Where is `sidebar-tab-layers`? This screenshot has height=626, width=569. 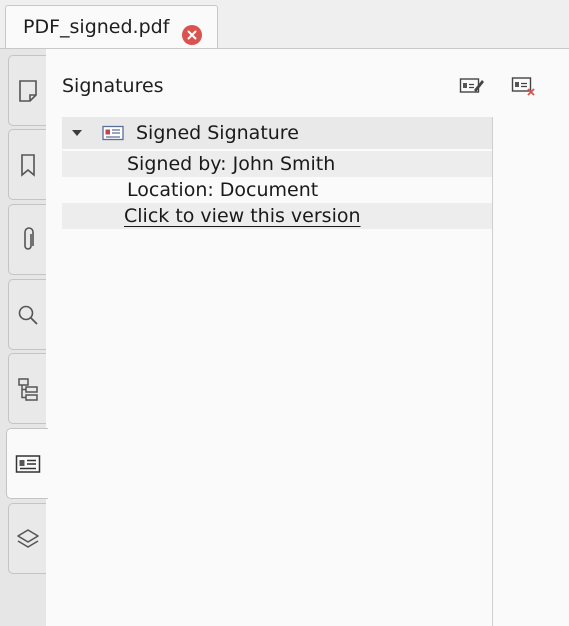
sidebar-tab-layers is located at coordinates (27, 538).